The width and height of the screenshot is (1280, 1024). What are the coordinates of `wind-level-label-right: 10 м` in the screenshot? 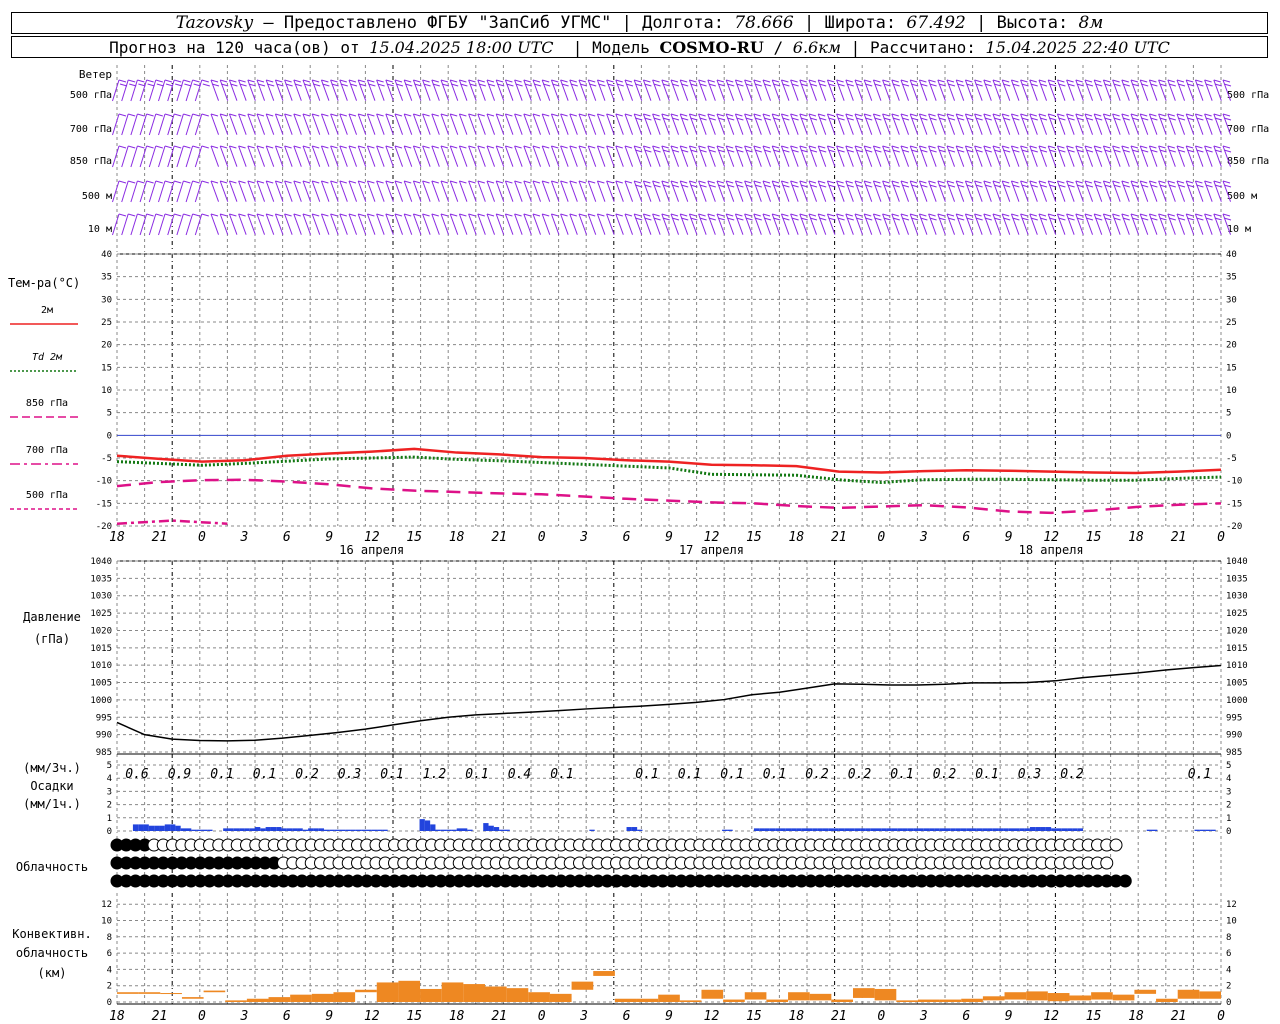 It's located at (1239, 229).